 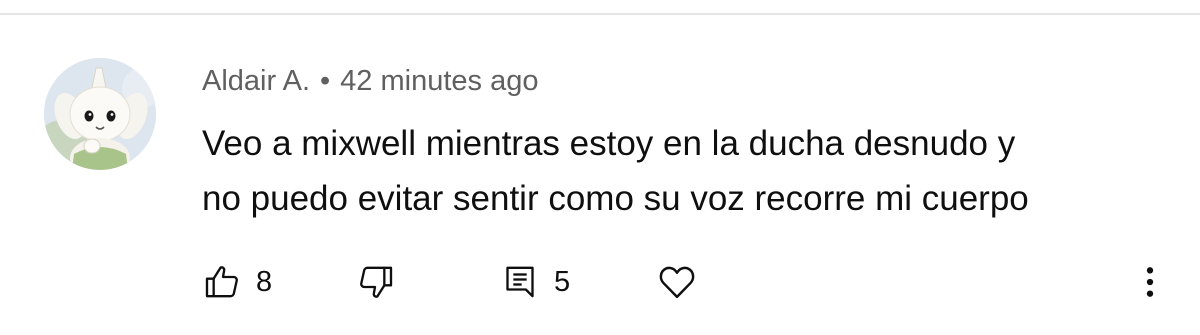 What do you see at coordinates (520, 282) in the screenshot?
I see `comment-replies-icon` at bounding box center [520, 282].